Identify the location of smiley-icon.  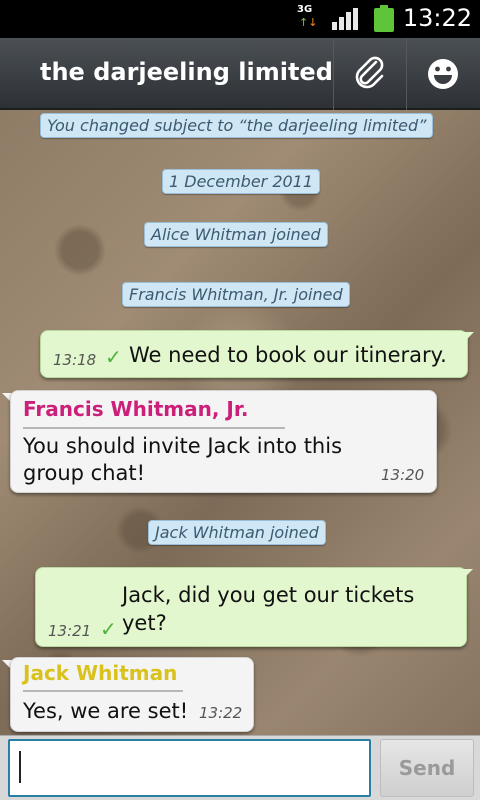
(443, 74).